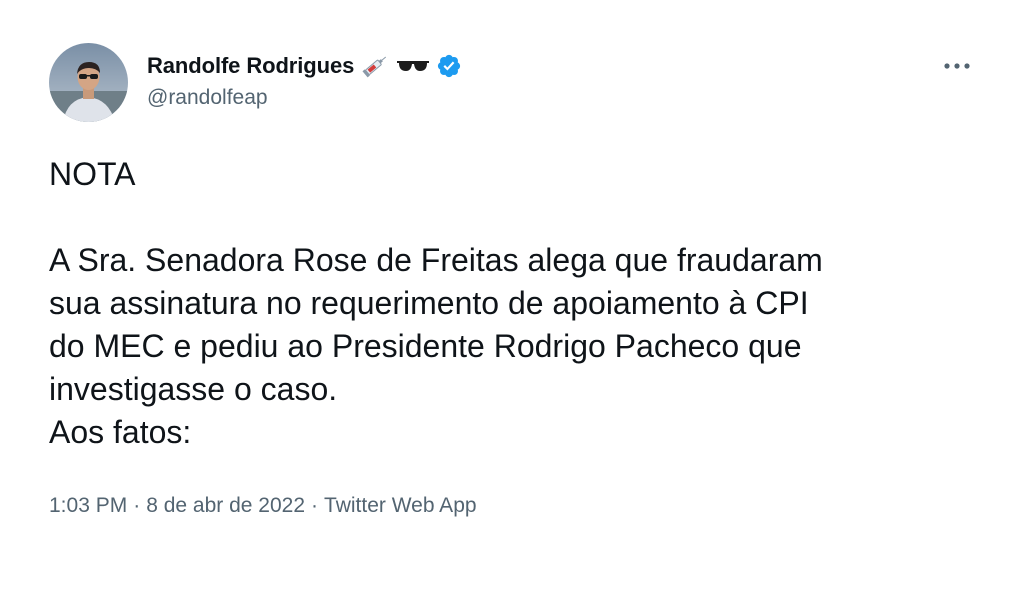 The image size is (1024, 598). What do you see at coordinates (250, 66) in the screenshot?
I see `author-display-name: Randolfe Rodrigues` at bounding box center [250, 66].